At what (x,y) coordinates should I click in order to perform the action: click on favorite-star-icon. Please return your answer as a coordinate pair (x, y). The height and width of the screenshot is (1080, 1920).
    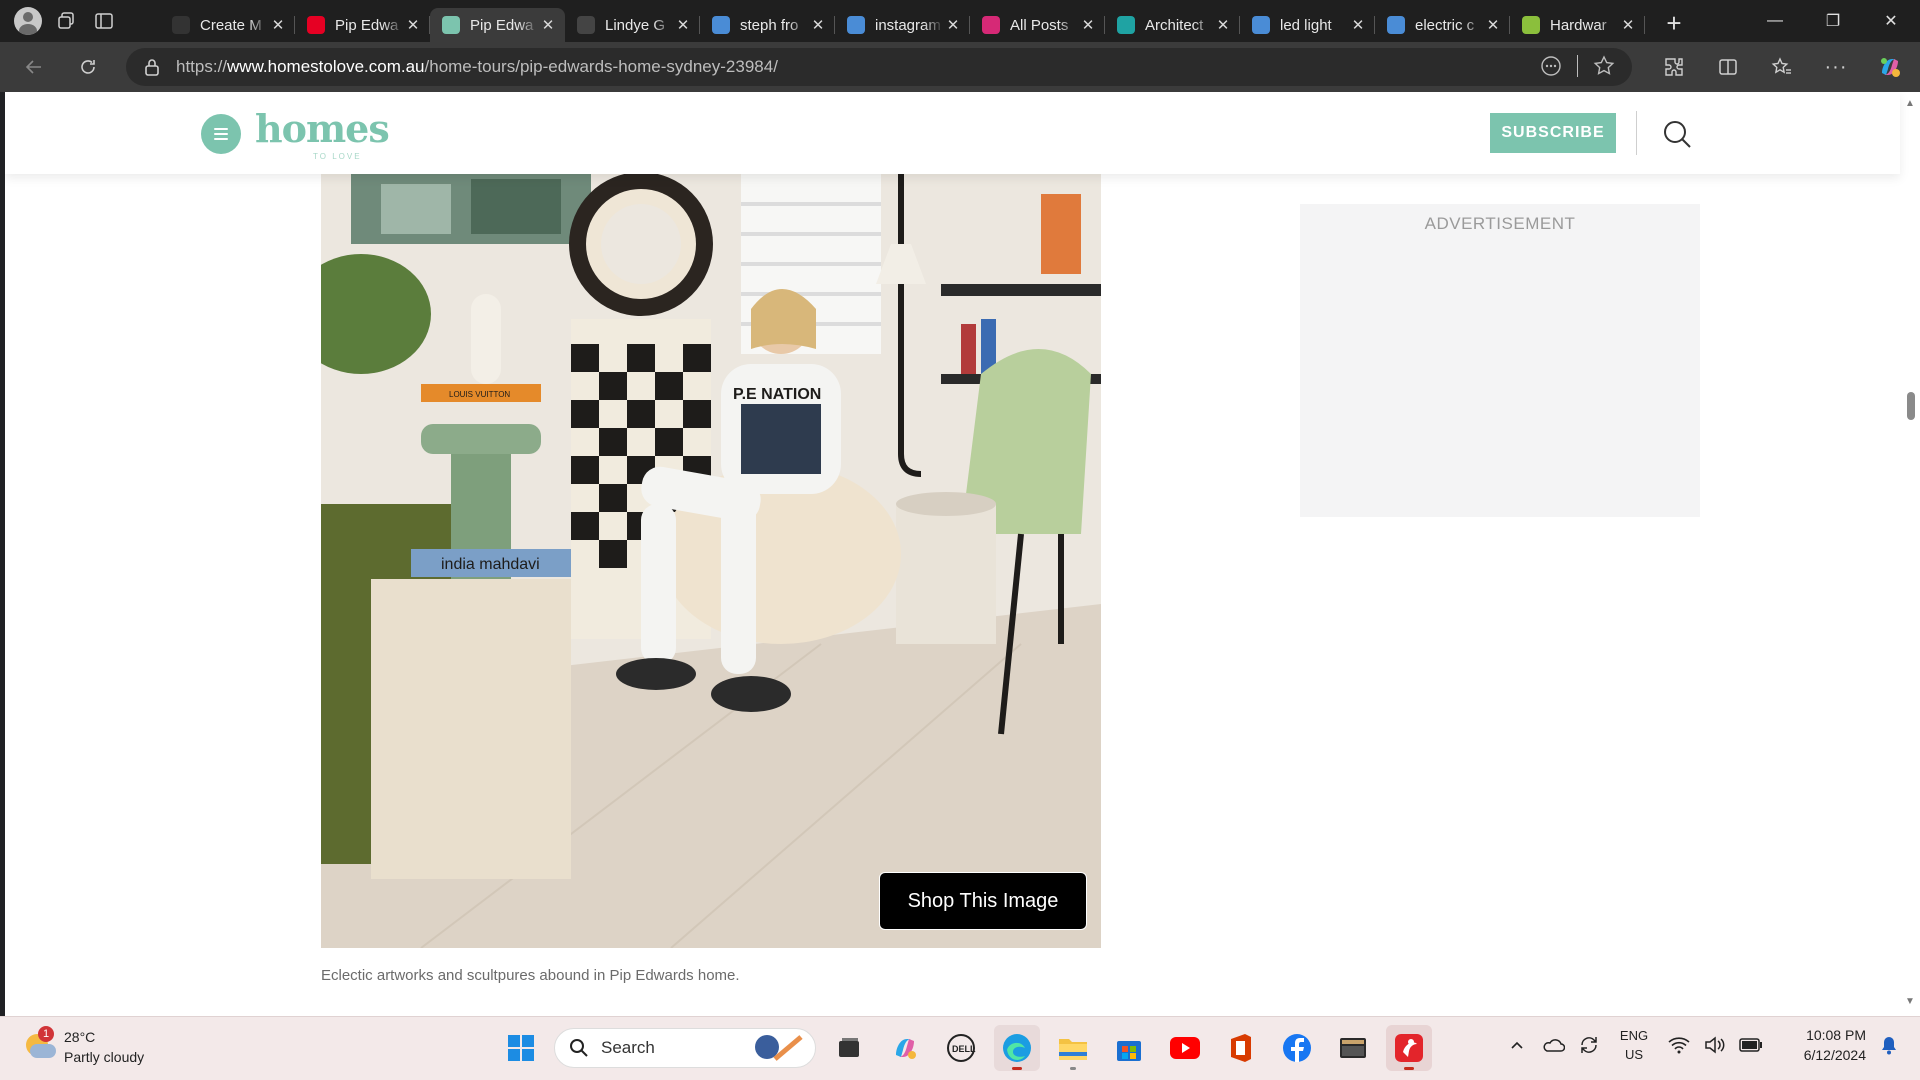
    Looking at the image, I should click on (1604, 66).